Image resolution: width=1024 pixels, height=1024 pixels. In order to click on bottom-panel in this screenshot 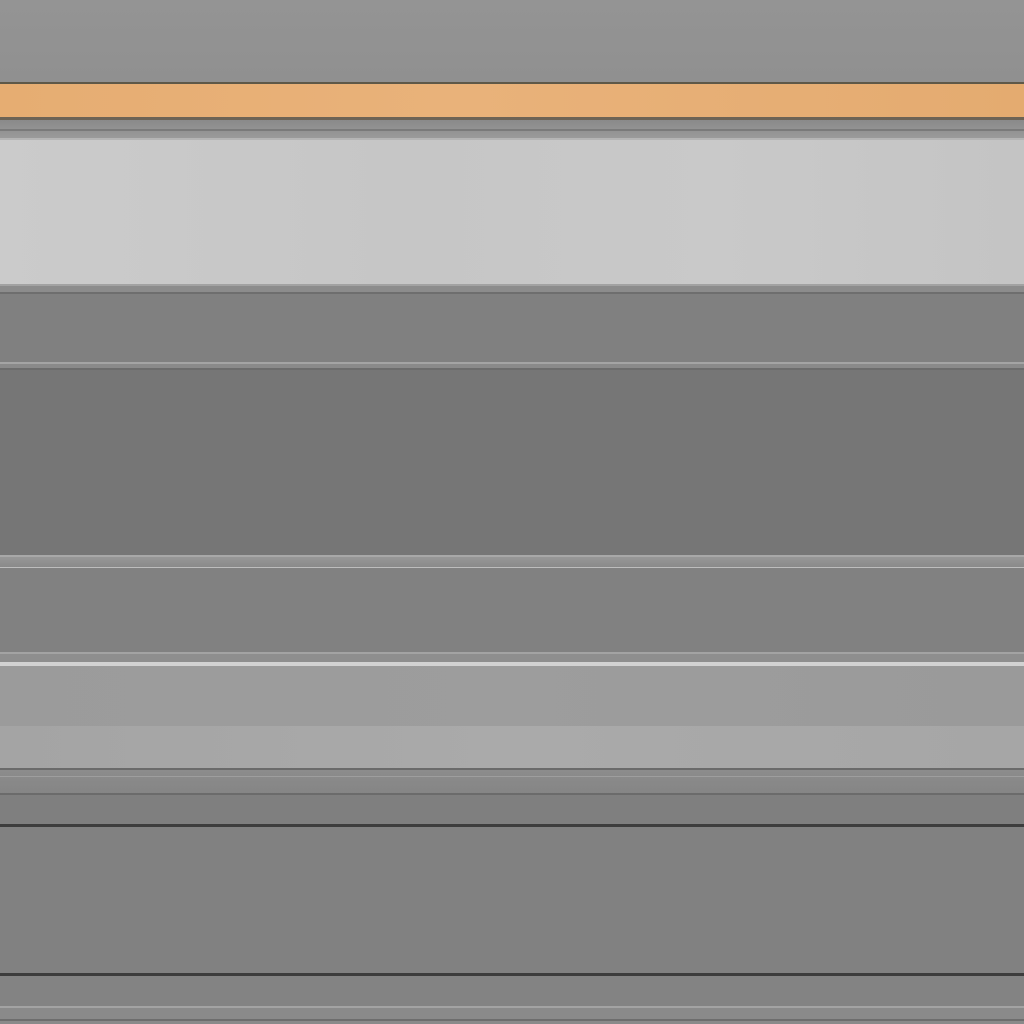, I will do `click(512, 991)`.